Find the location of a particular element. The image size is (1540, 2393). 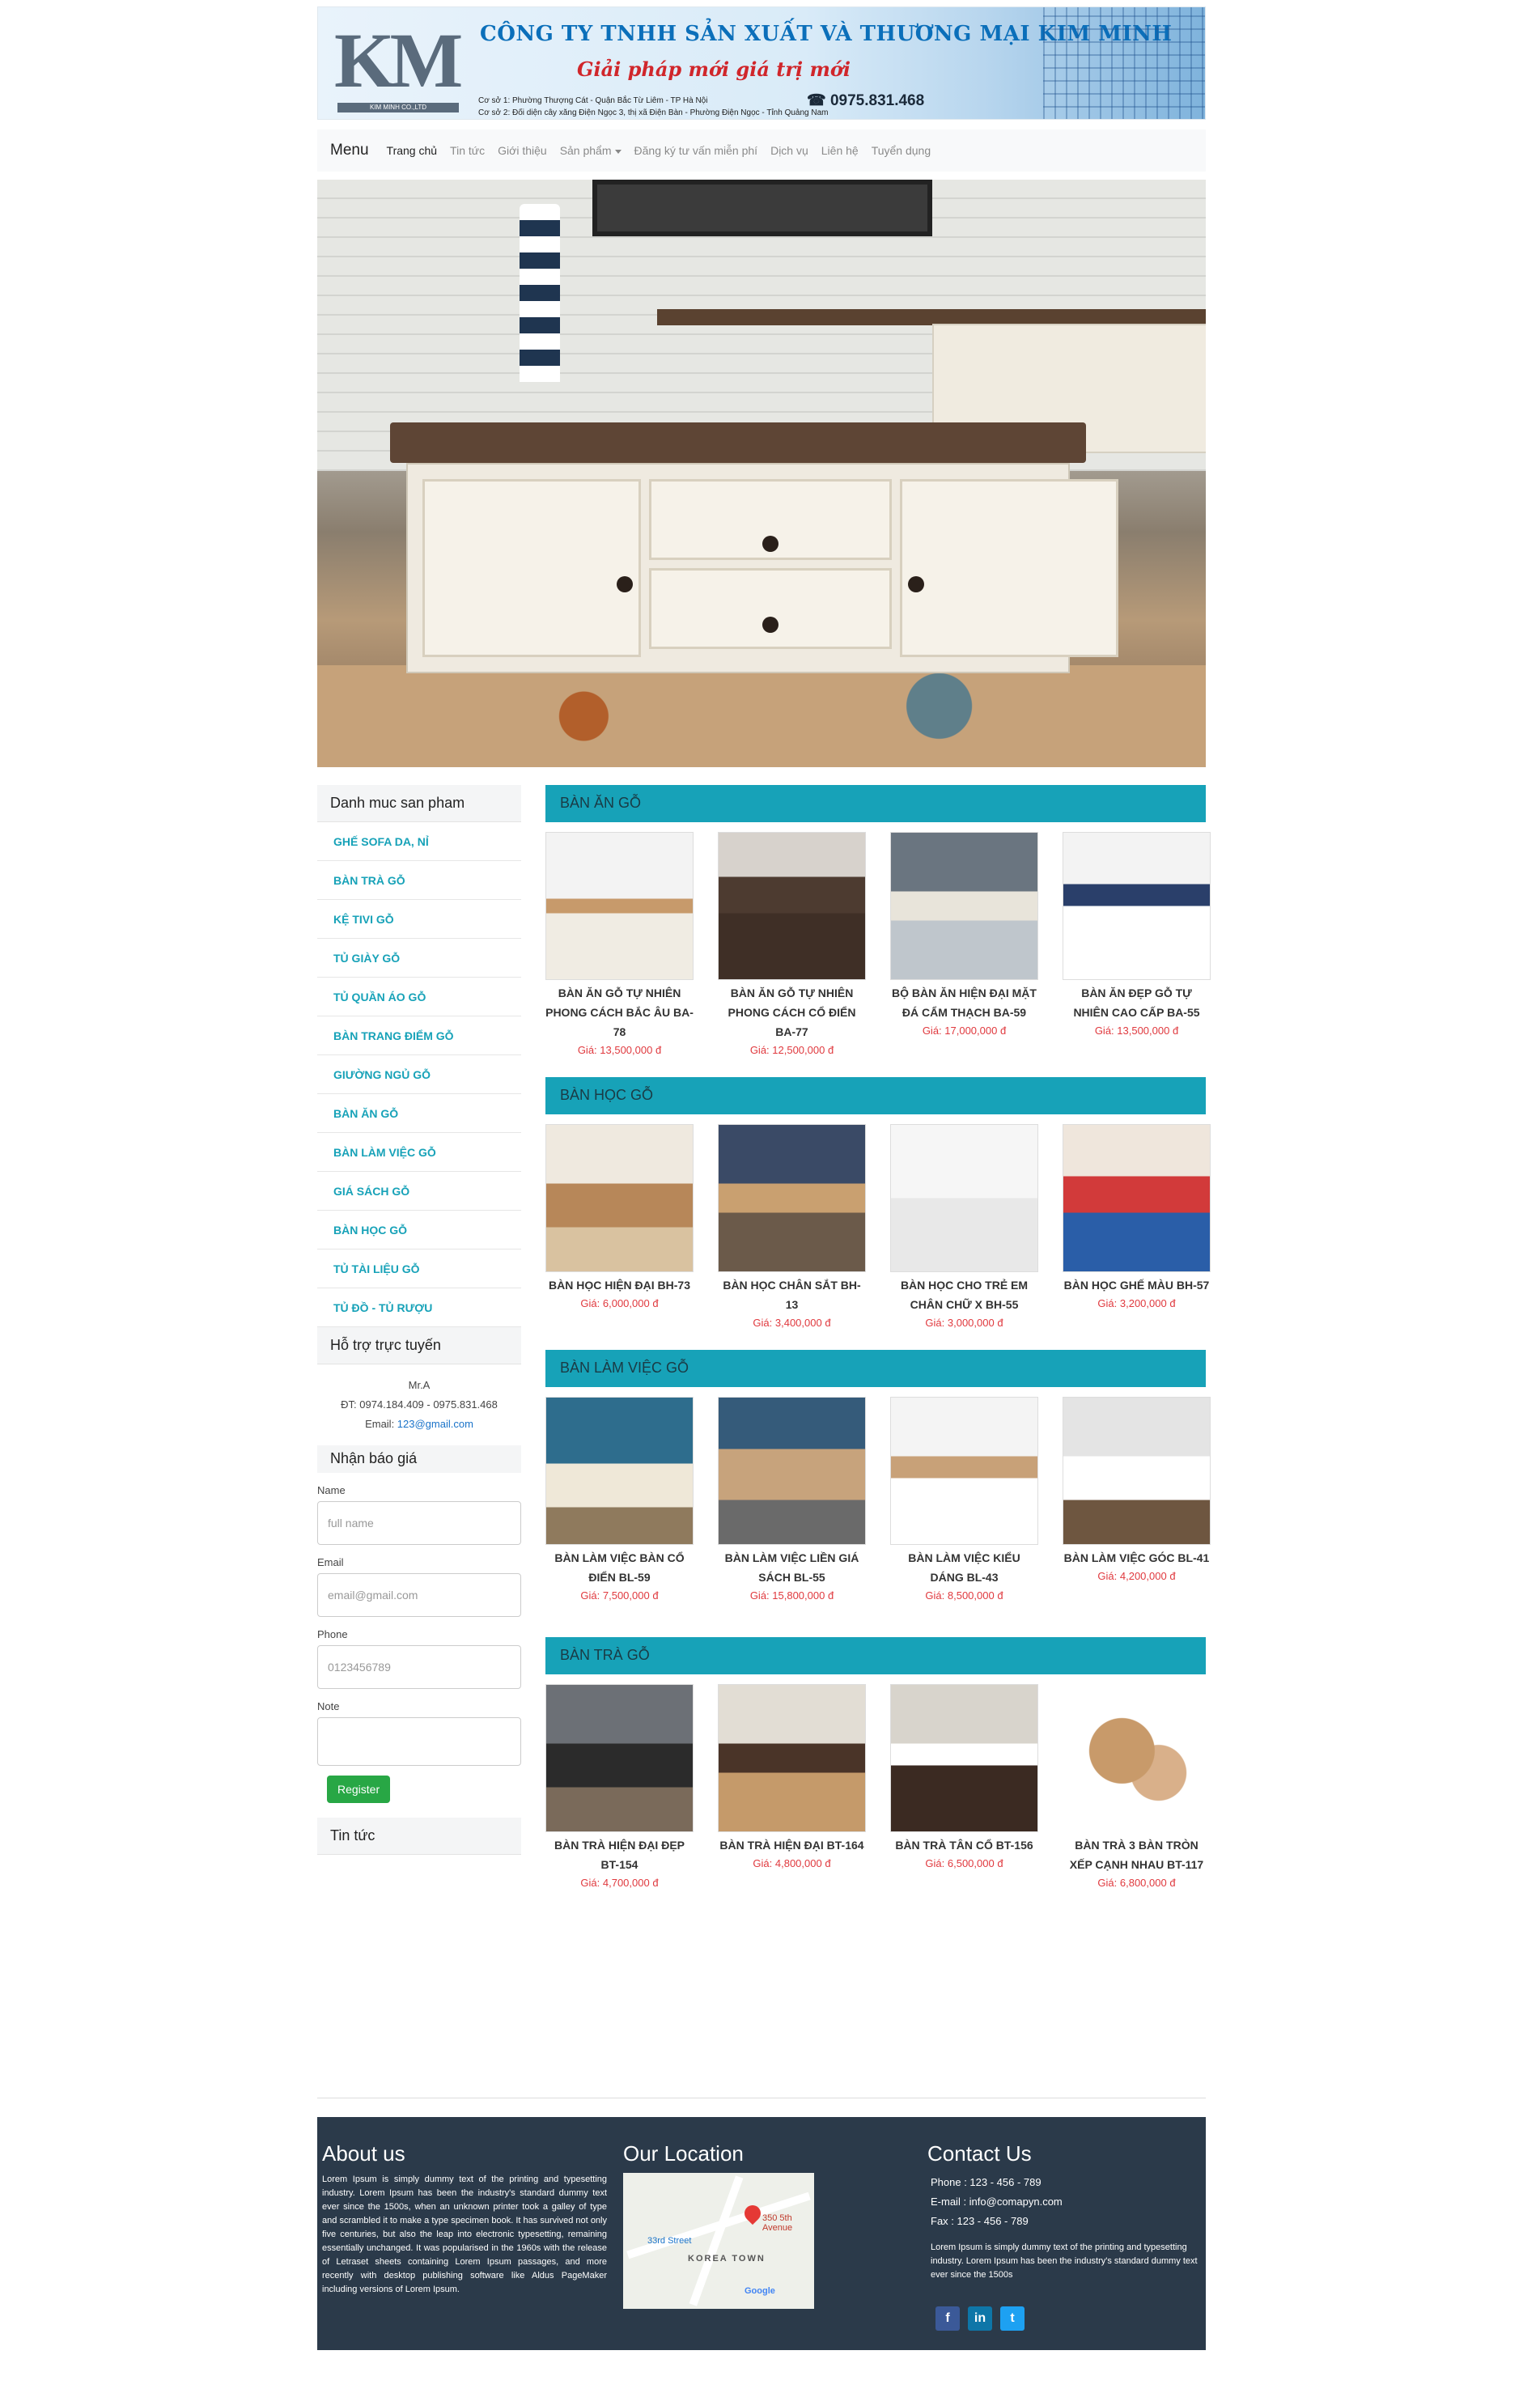

nav-item-home: Trang chủ is located at coordinates (413, 150).